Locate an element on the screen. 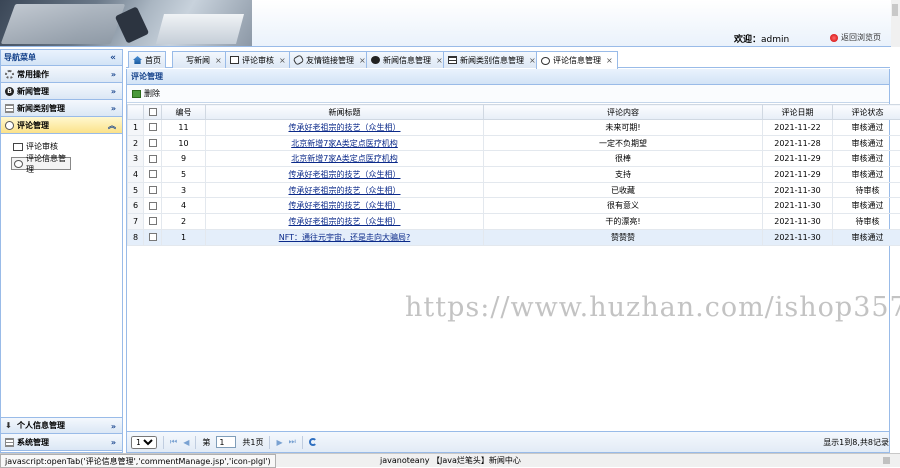 This screenshot has height=468, width=900. banner-image is located at coordinates (126, 23).